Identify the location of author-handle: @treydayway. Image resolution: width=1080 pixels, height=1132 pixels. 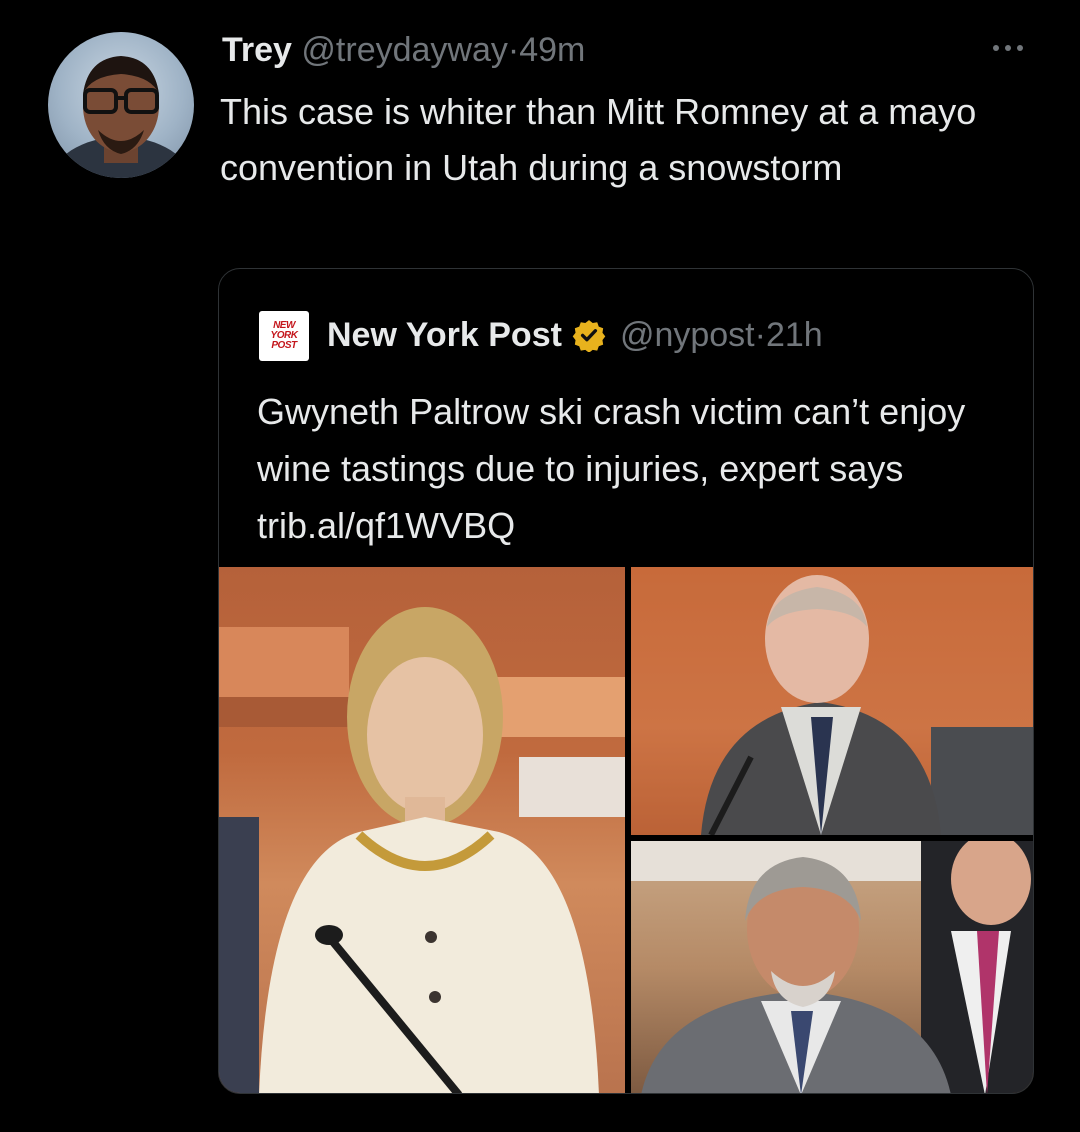
(404, 50).